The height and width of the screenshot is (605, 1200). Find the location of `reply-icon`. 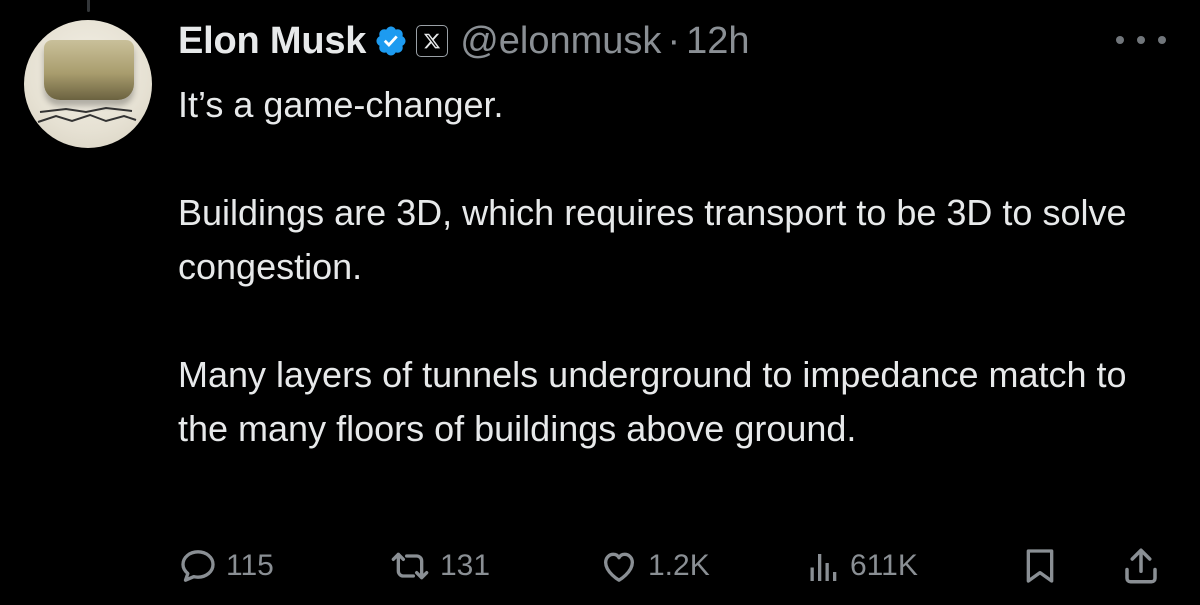

reply-icon is located at coordinates (198, 566).